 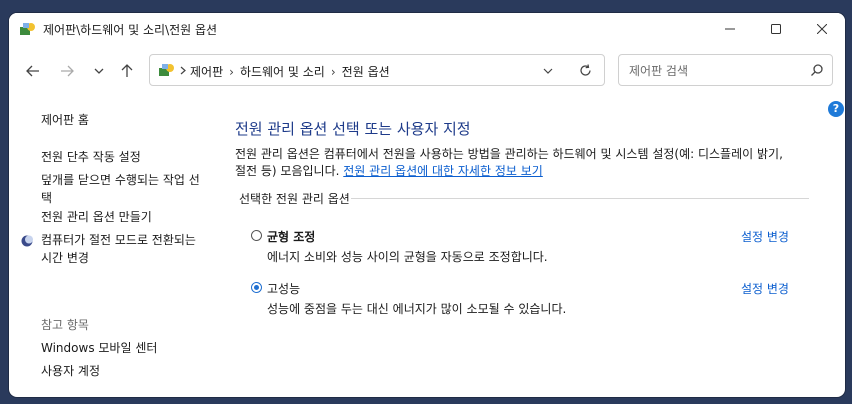 I want to click on breadcrumb: 제어판 › 하드웨어 및 소리 › 전원 옵션, so click(x=290, y=71).